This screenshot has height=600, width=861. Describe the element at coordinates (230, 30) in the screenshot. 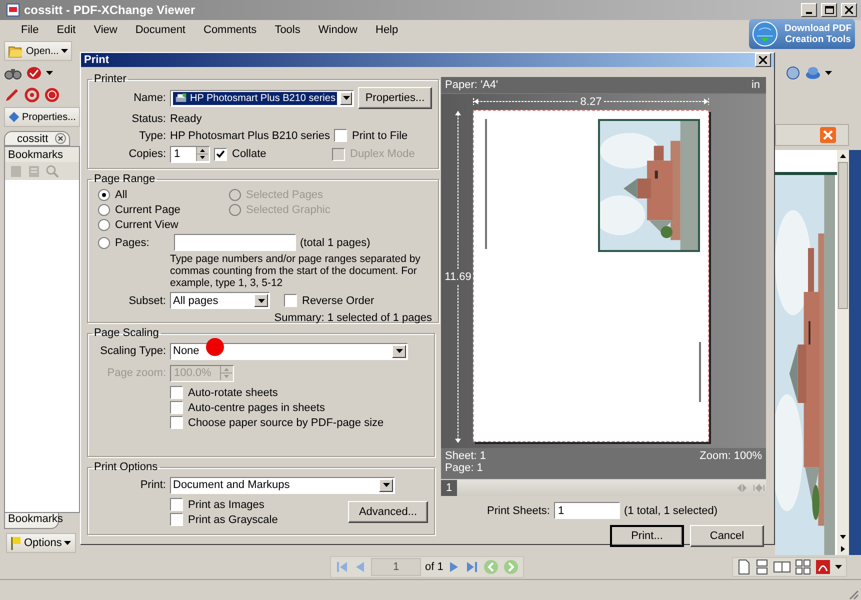

I see `menu-item: Comments` at that location.